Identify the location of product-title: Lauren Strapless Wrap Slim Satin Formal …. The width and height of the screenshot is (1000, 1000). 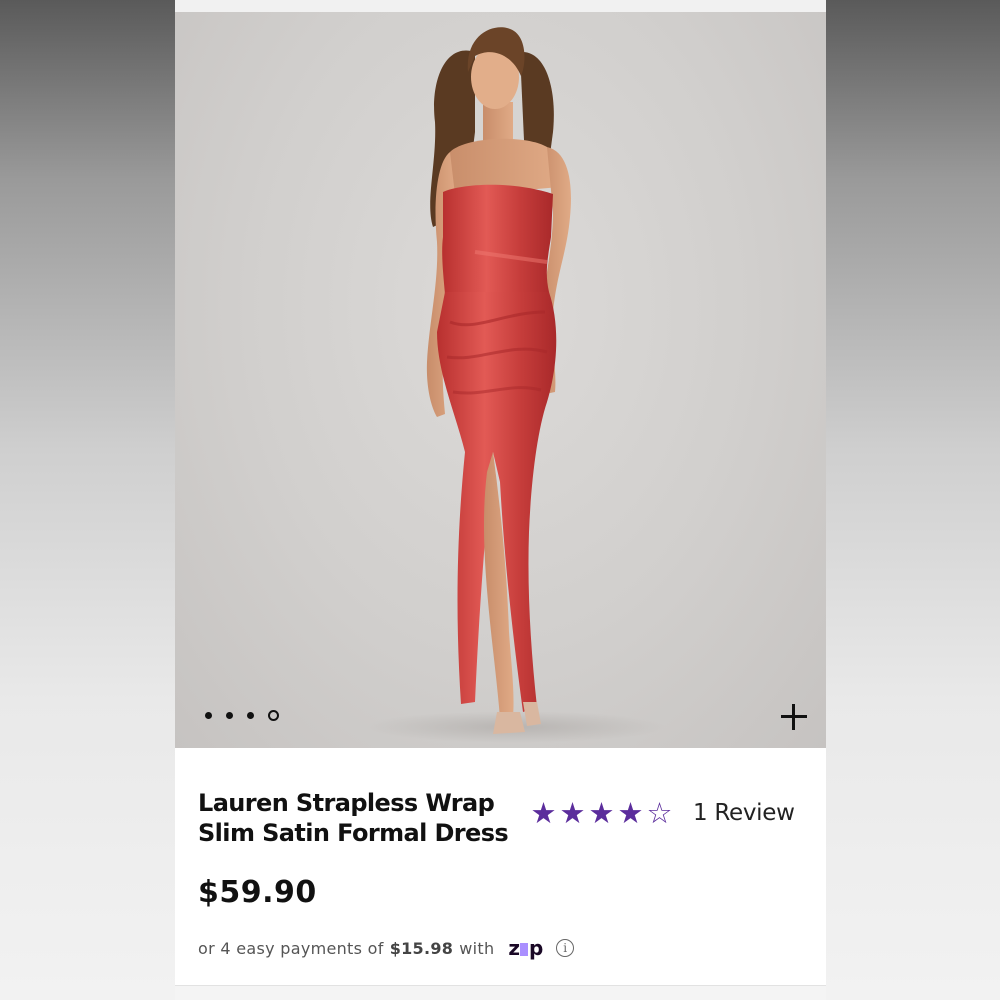
(353, 818).